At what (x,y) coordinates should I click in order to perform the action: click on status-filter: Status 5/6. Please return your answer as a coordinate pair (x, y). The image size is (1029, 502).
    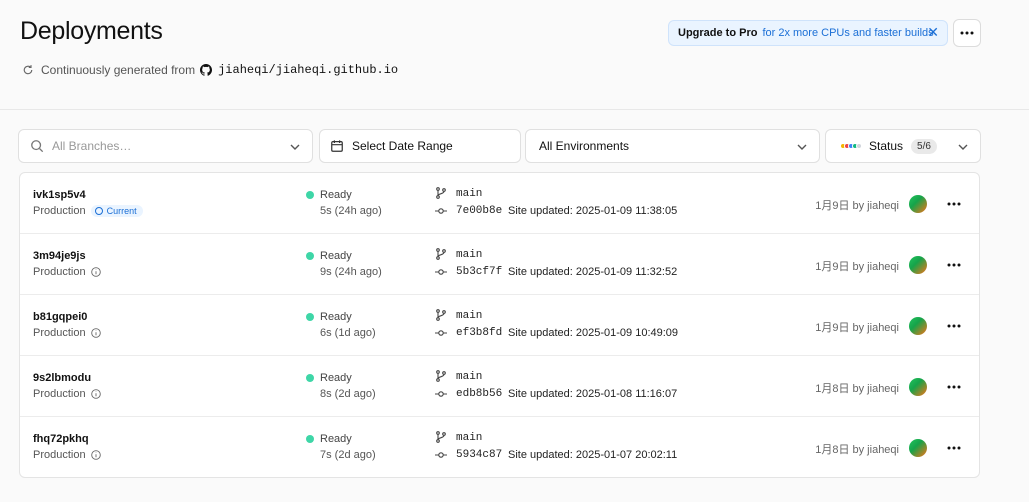
    Looking at the image, I should click on (903, 146).